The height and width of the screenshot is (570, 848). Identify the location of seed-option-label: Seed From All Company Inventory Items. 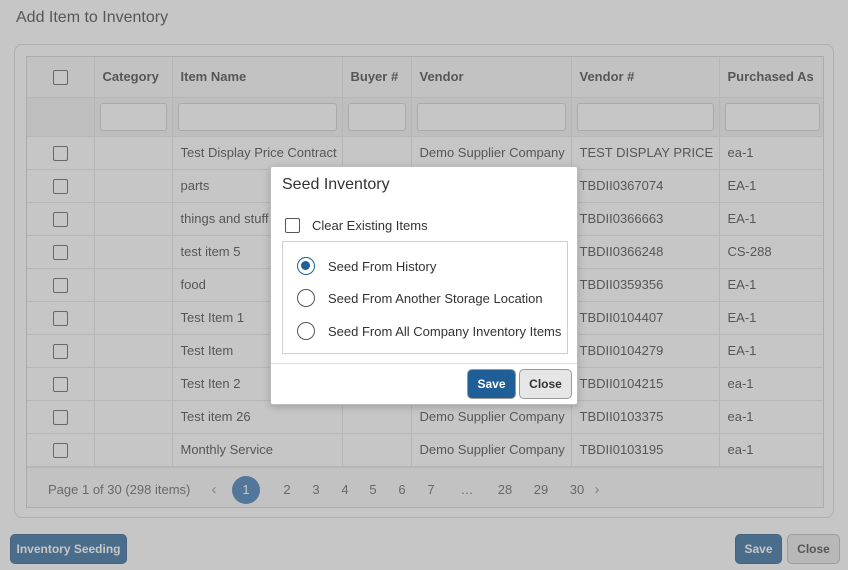
(445, 331).